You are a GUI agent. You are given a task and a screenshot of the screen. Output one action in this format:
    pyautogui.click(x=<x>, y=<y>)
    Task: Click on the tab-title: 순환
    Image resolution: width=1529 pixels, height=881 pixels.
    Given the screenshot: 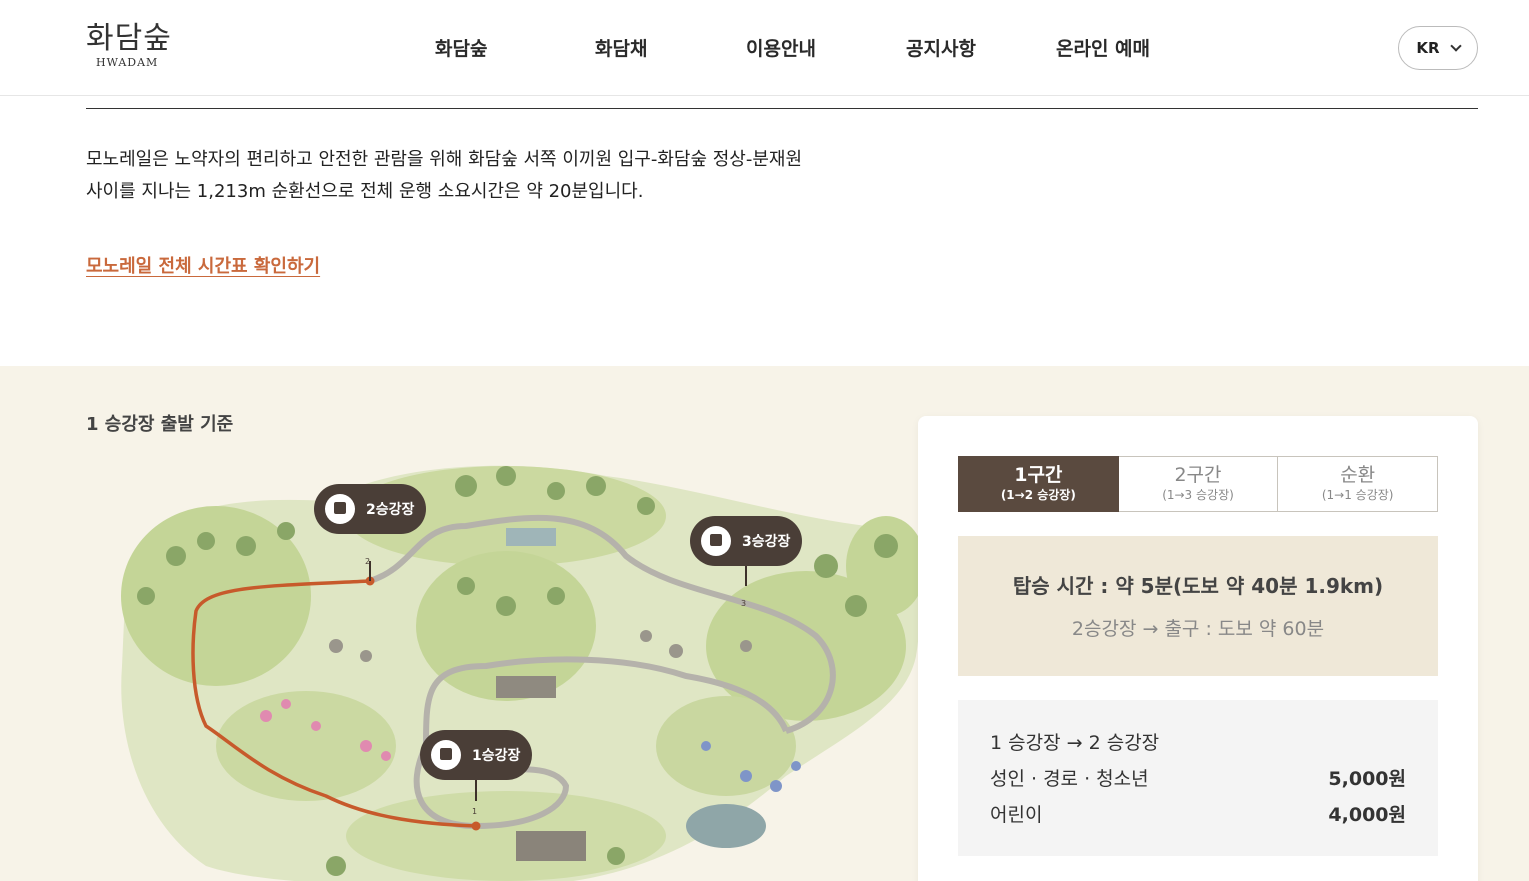 What is the action you would take?
    pyautogui.click(x=1358, y=475)
    